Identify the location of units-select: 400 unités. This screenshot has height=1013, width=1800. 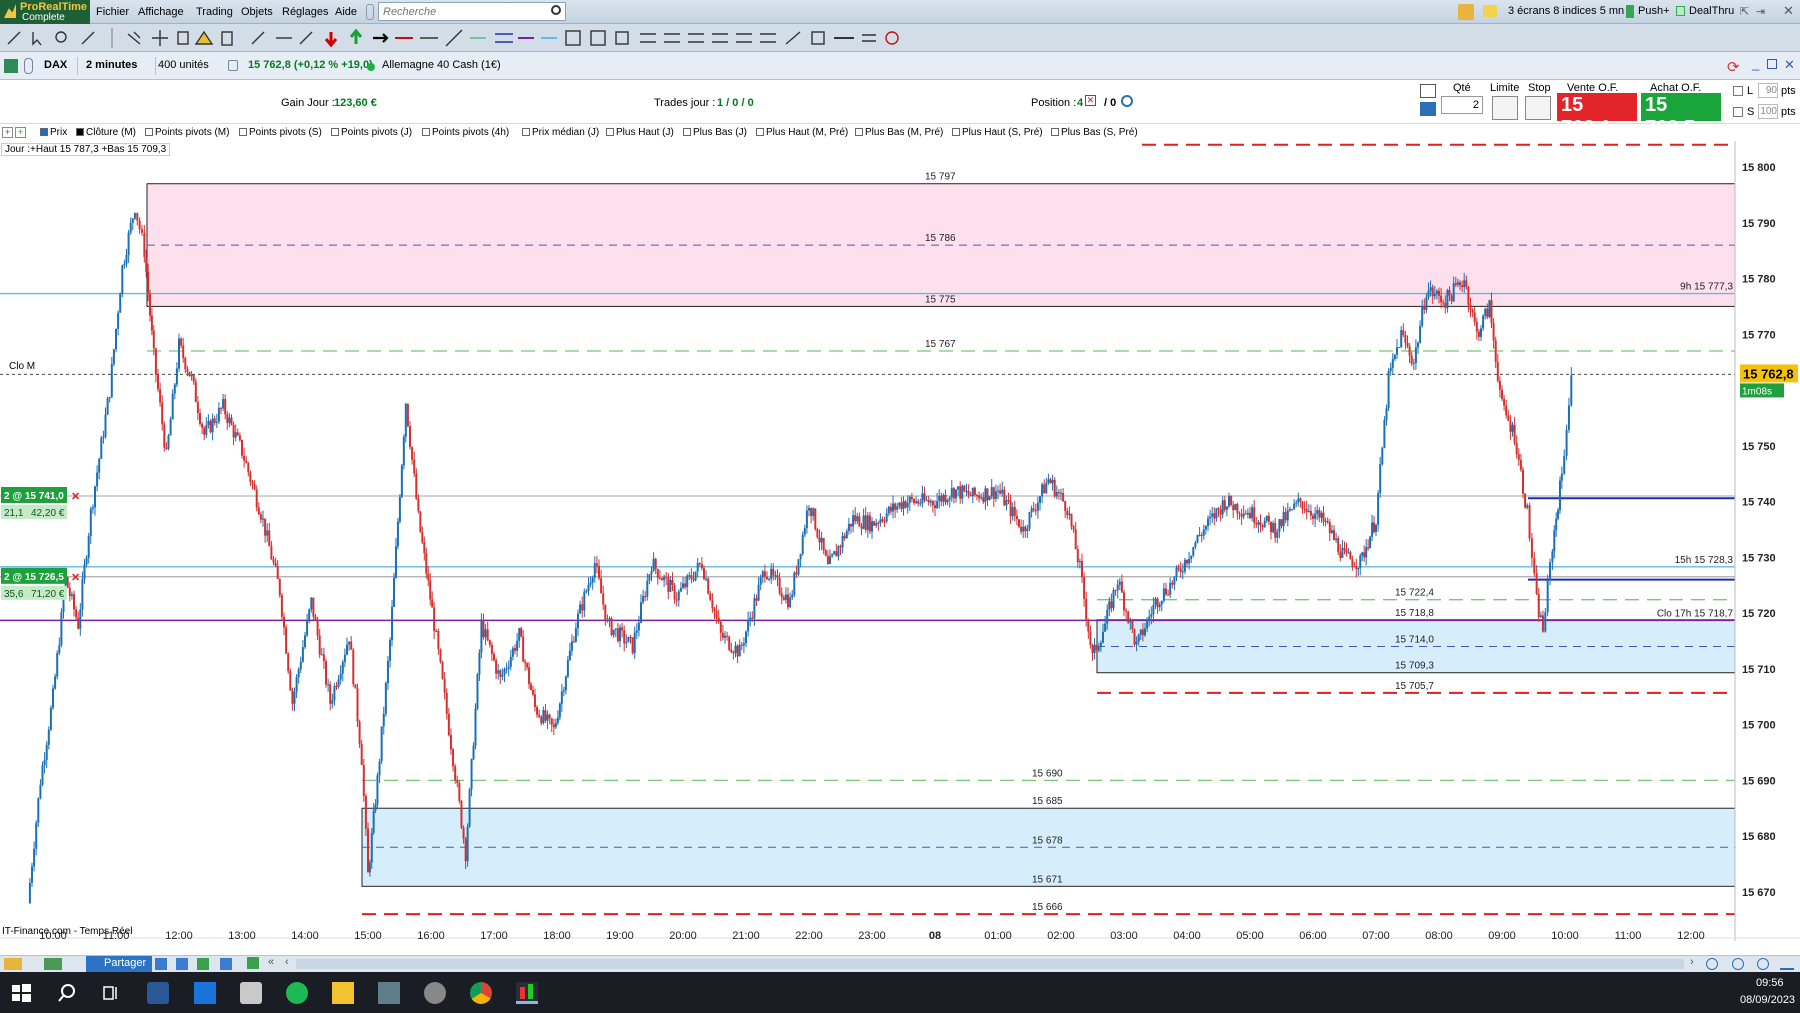
(188, 66).